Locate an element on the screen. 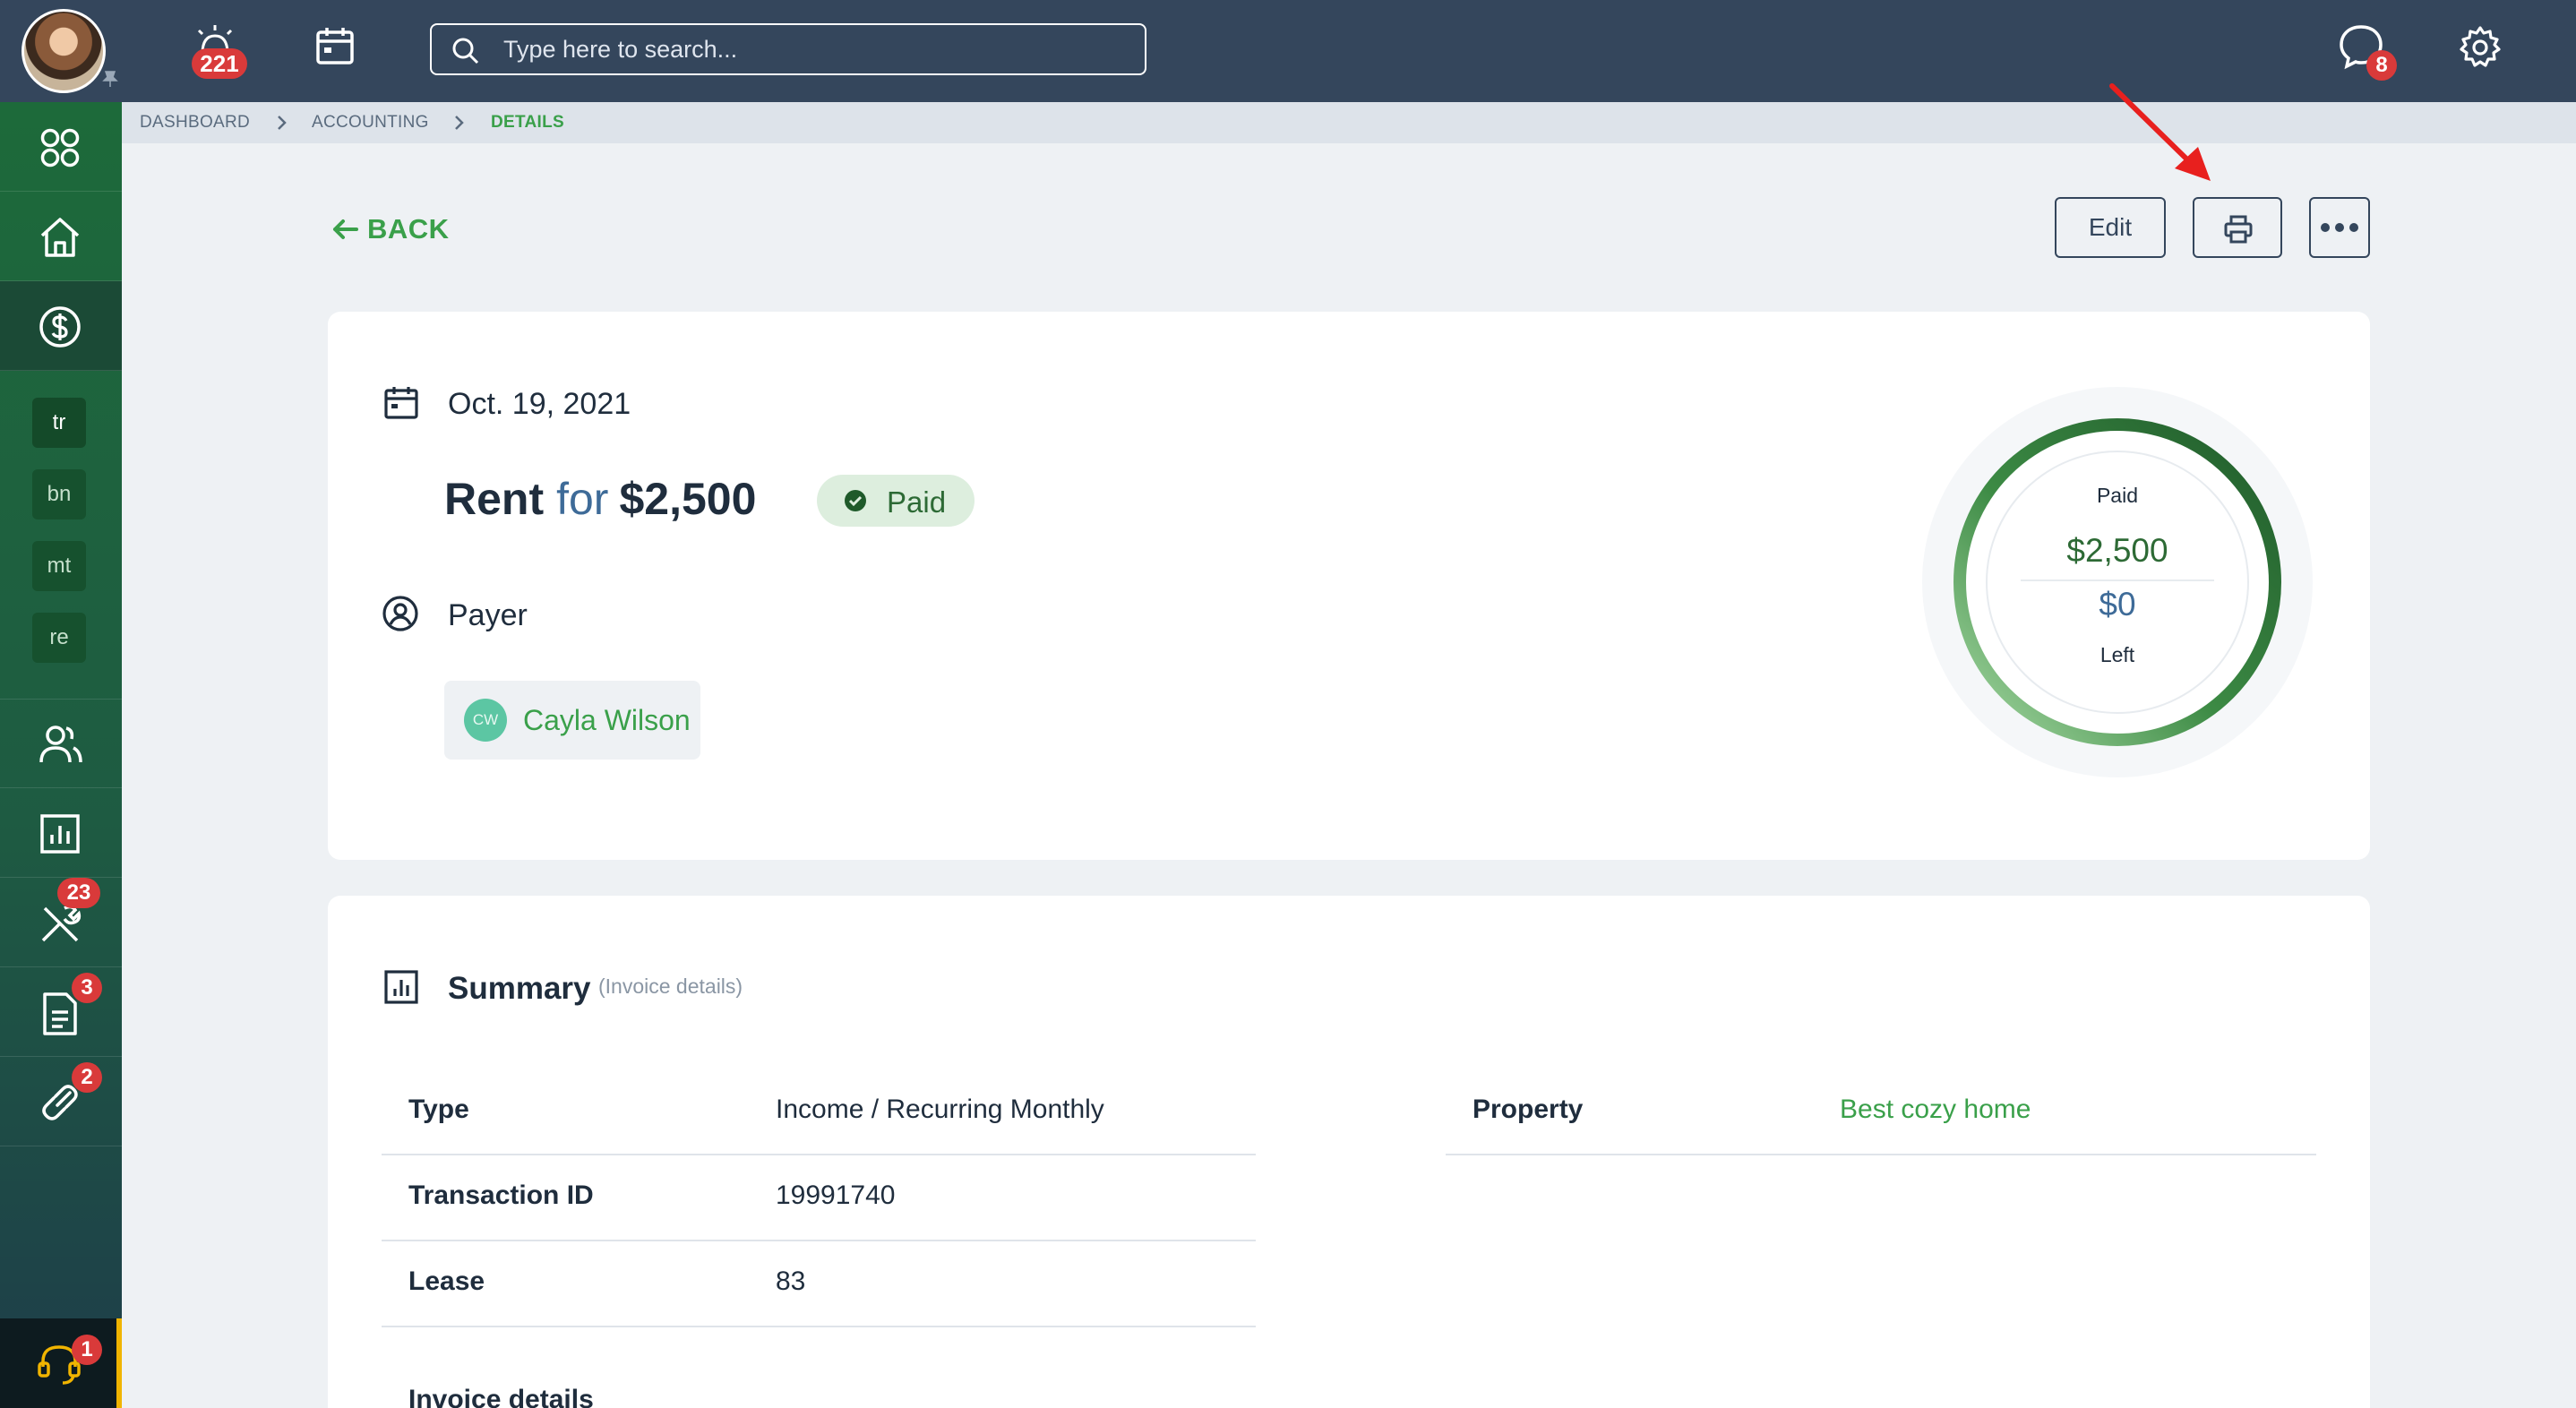 Image resolution: width=2576 pixels, height=1408 pixels. sidebar-item-reports is located at coordinates (61, 833).